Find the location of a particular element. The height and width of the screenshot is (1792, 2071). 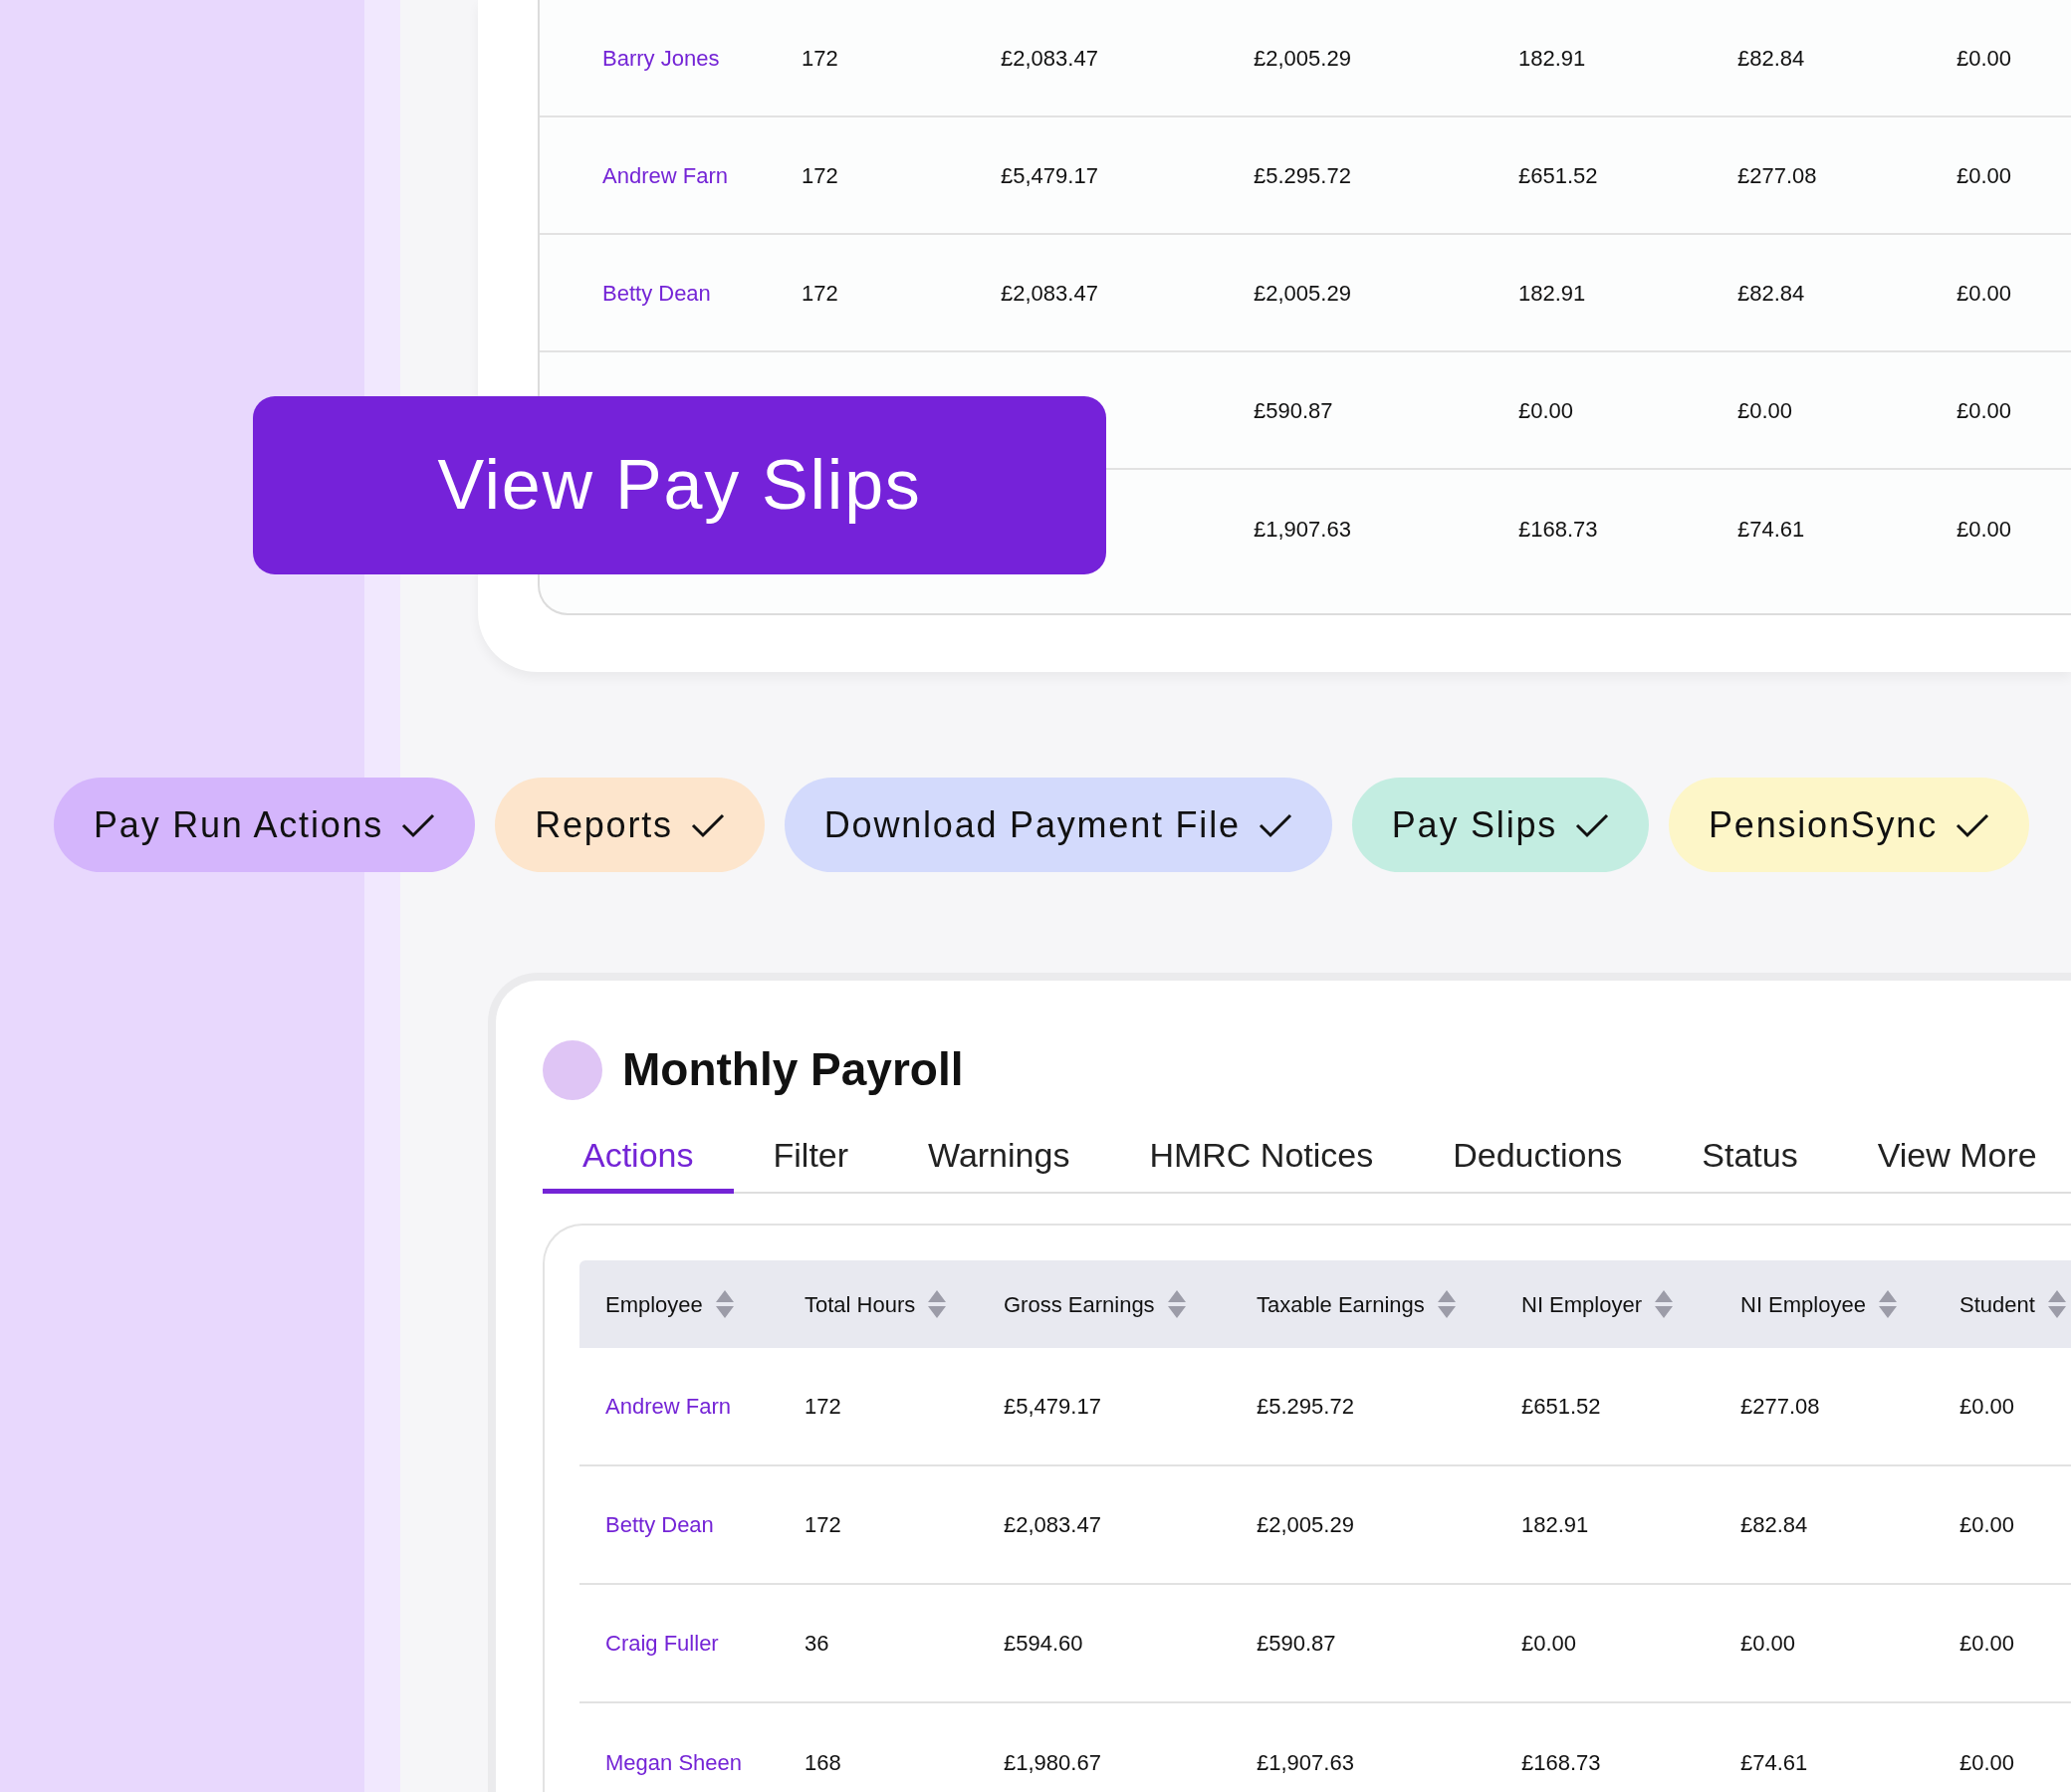

action-pill: Pay Run Actions is located at coordinates (265, 825).